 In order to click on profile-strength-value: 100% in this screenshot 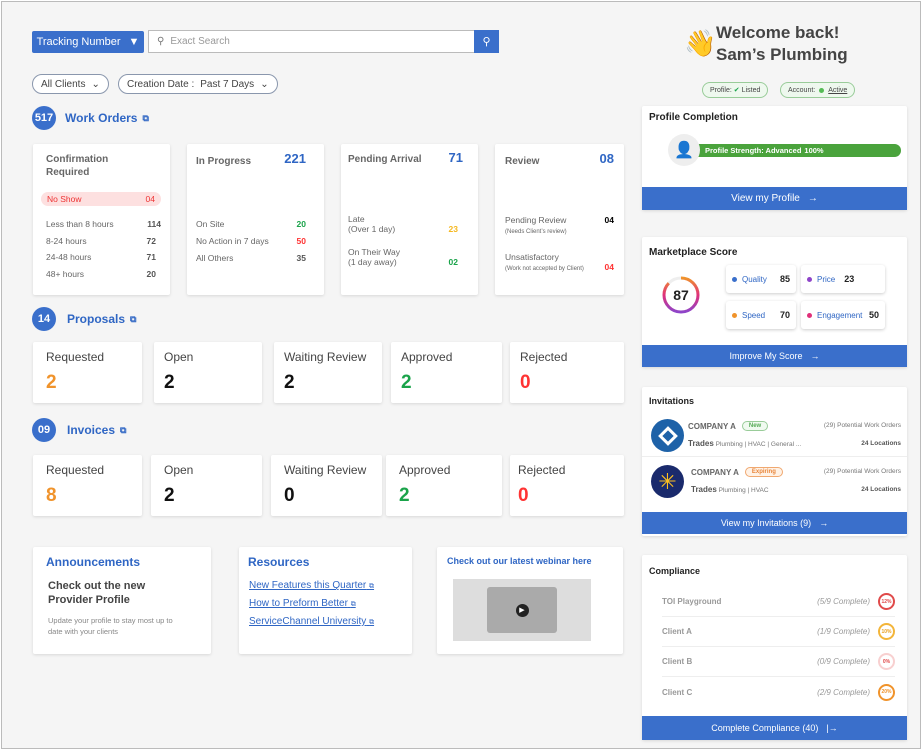, I will do `click(814, 150)`.